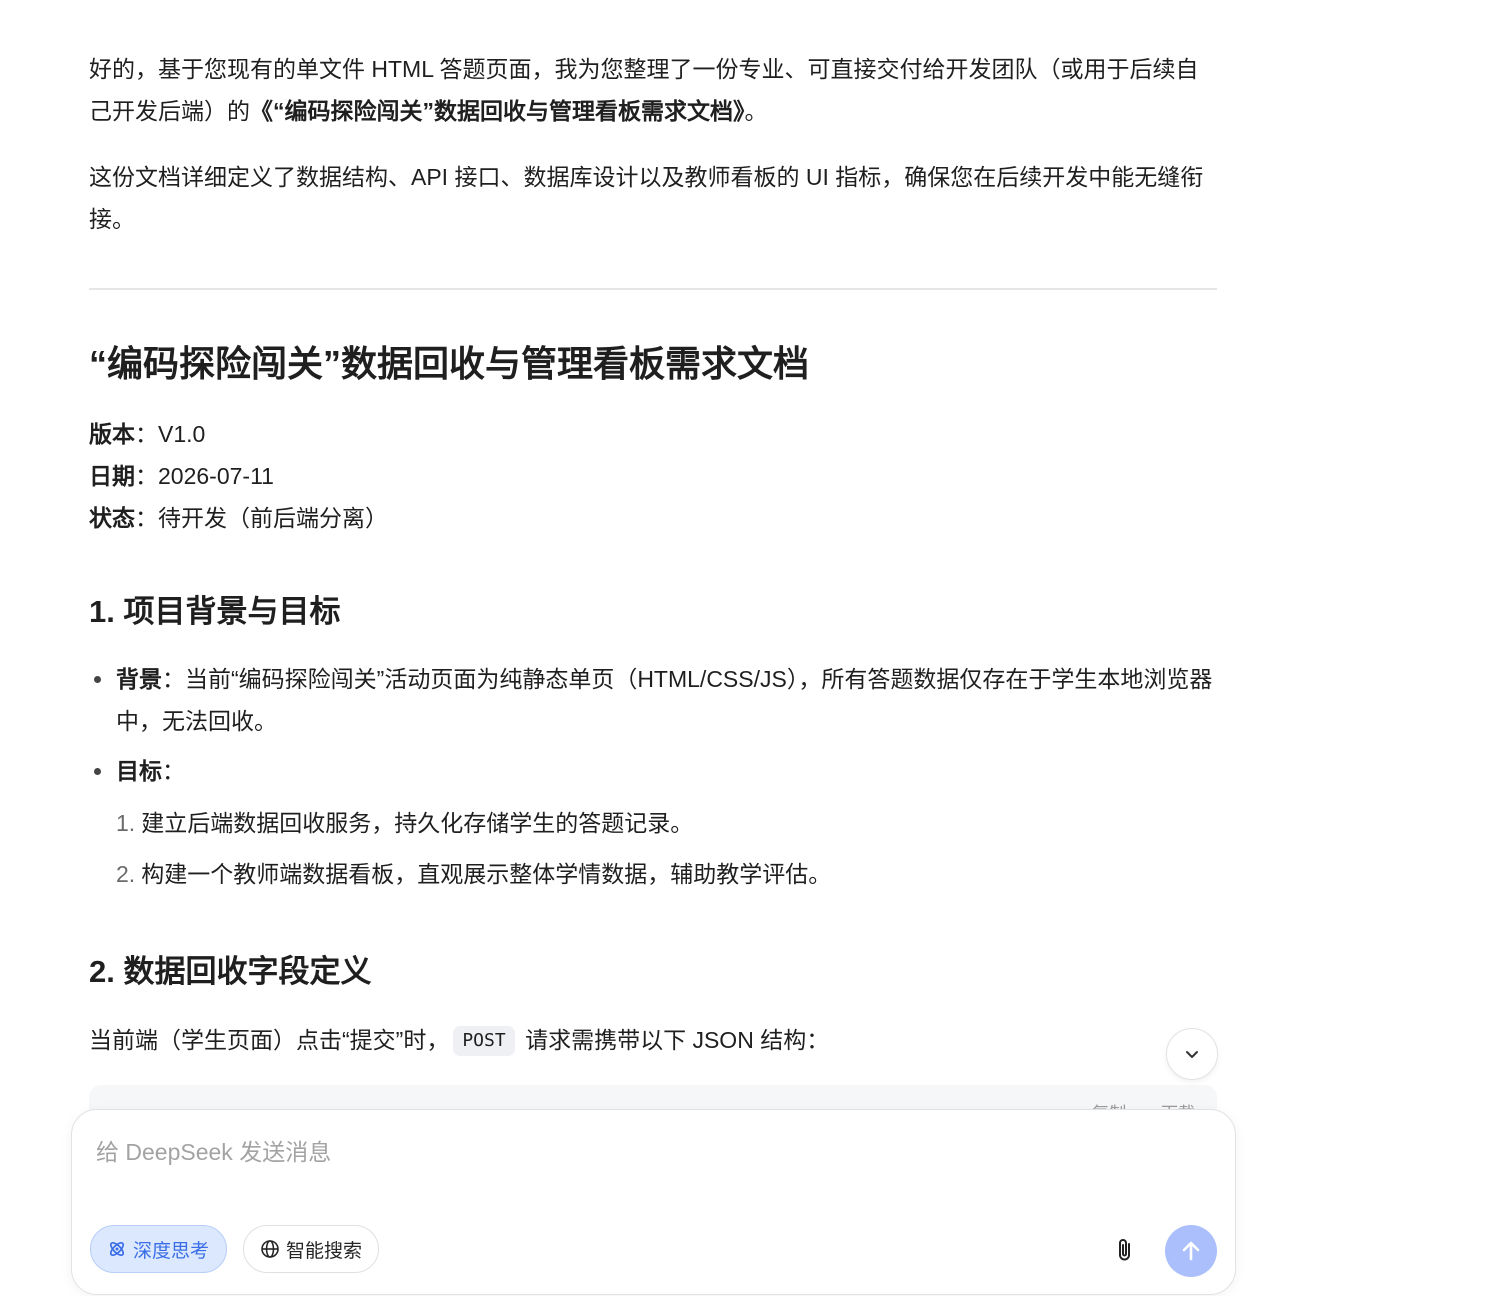 This screenshot has width=1487, height=1296. What do you see at coordinates (215, 611) in the screenshot?
I see `section-heading-1: 1. 项目背景与目标` at bounding box center [215, 611].